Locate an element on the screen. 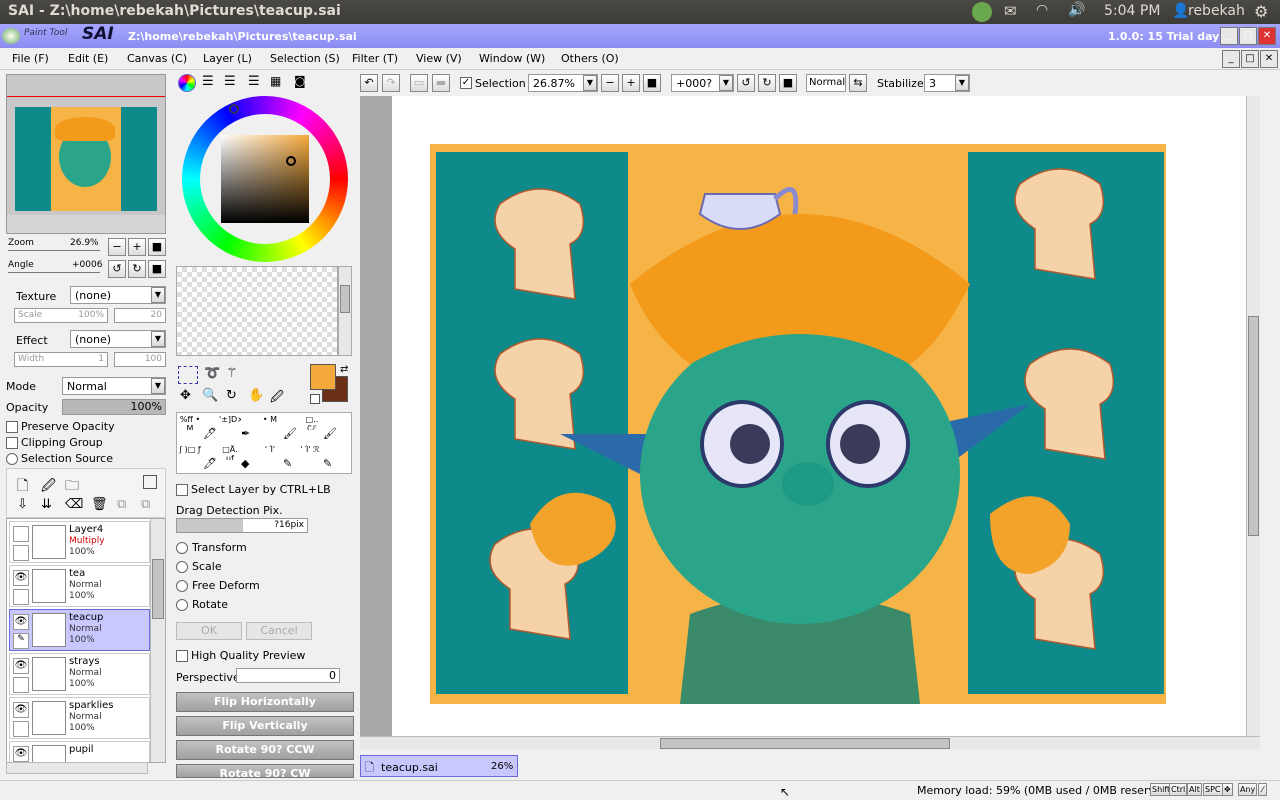 The width and height of the screenshot is (1280, 800). swap-colors-icon: ⇄ is located at coordinates (344, 369).